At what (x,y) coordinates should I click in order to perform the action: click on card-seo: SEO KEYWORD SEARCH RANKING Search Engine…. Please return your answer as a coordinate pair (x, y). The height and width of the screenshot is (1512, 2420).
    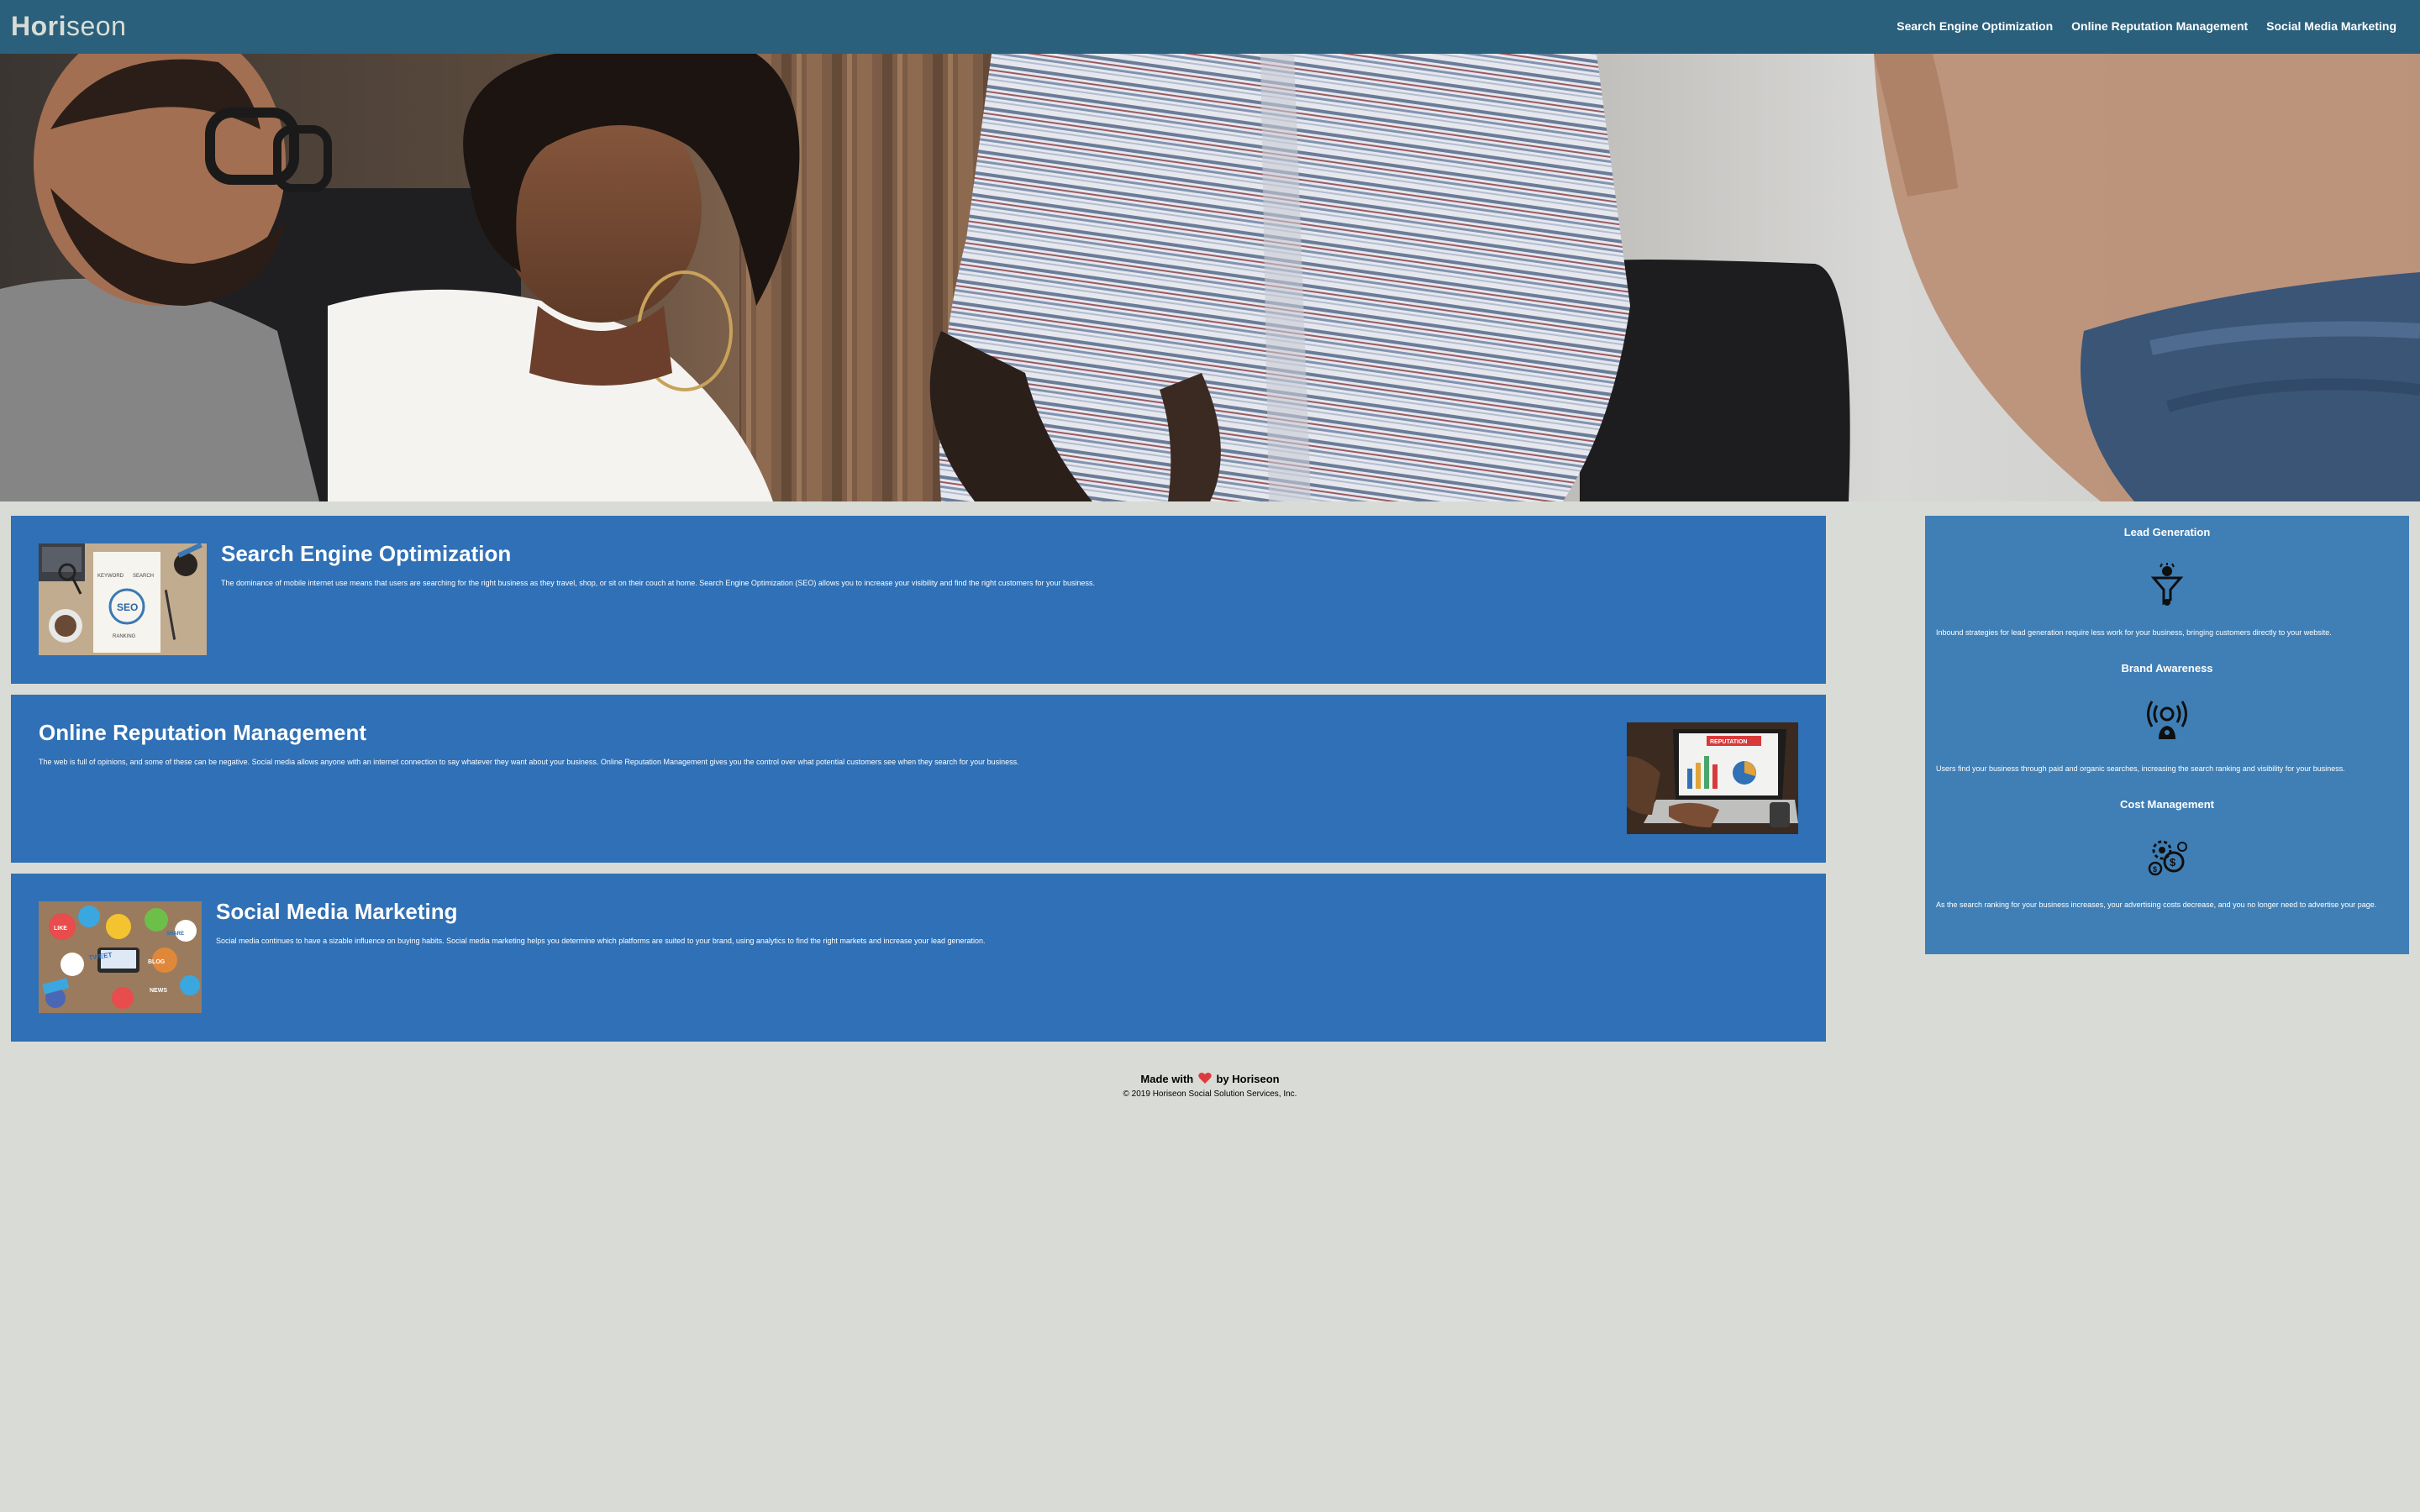
    Looking at the image, I should click on (918, 600).